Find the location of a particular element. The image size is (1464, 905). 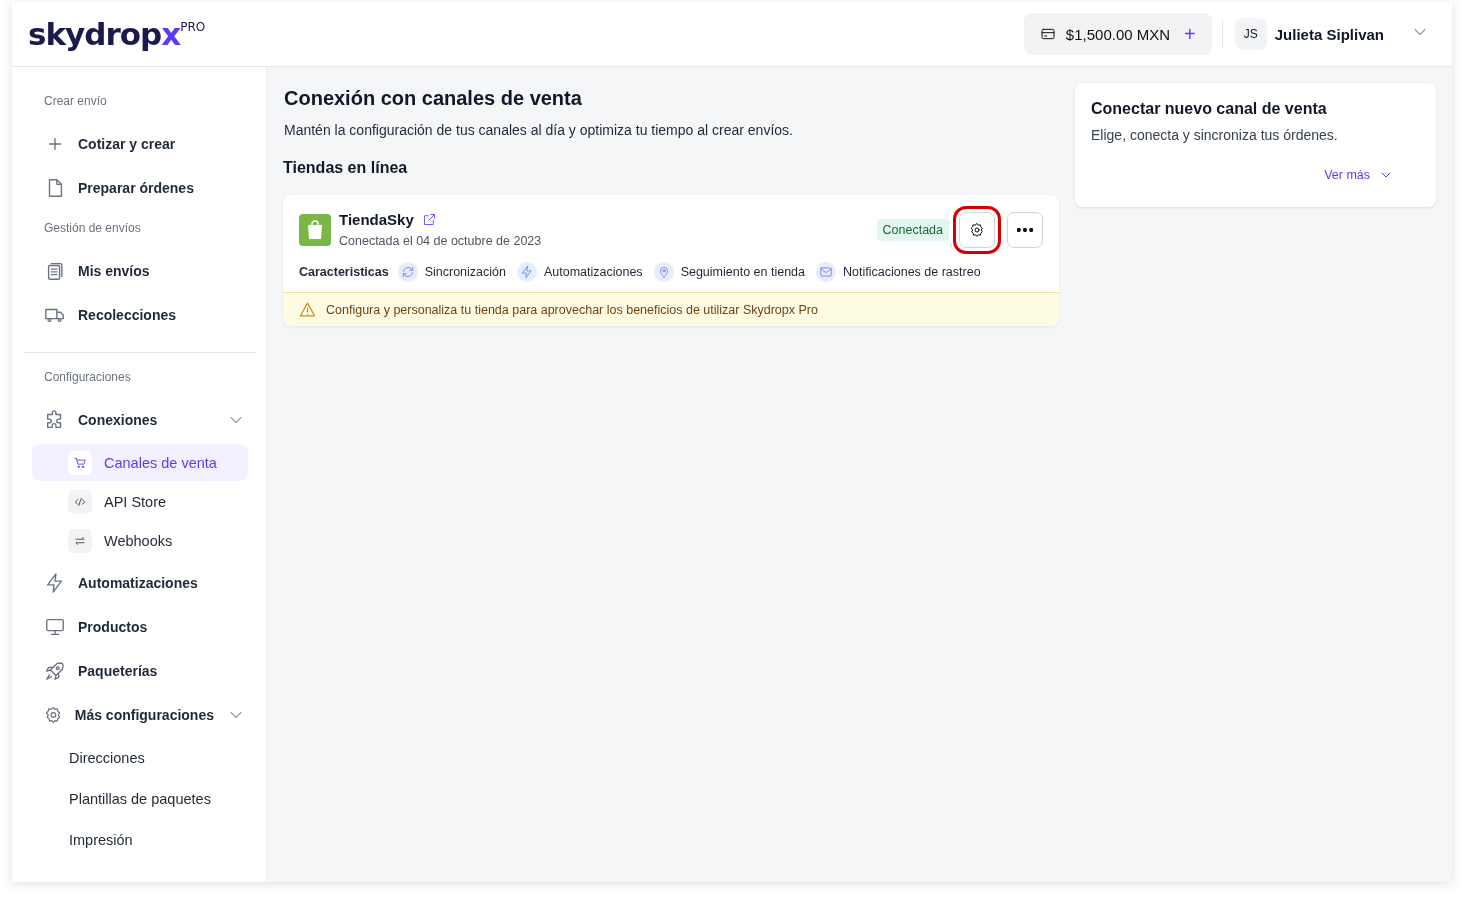

user-name: Julieta Siplivan is located at coordinates (1329, 34).